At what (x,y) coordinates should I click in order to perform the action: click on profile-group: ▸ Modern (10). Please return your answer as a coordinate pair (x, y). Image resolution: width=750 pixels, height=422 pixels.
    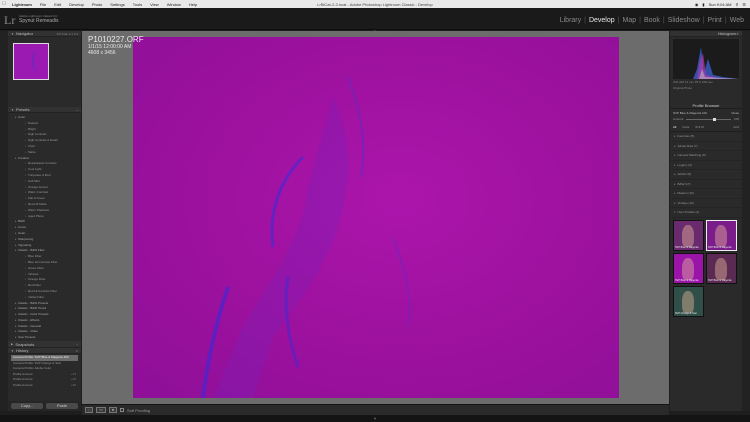
    Looking at the image, I should click on (706, 194).